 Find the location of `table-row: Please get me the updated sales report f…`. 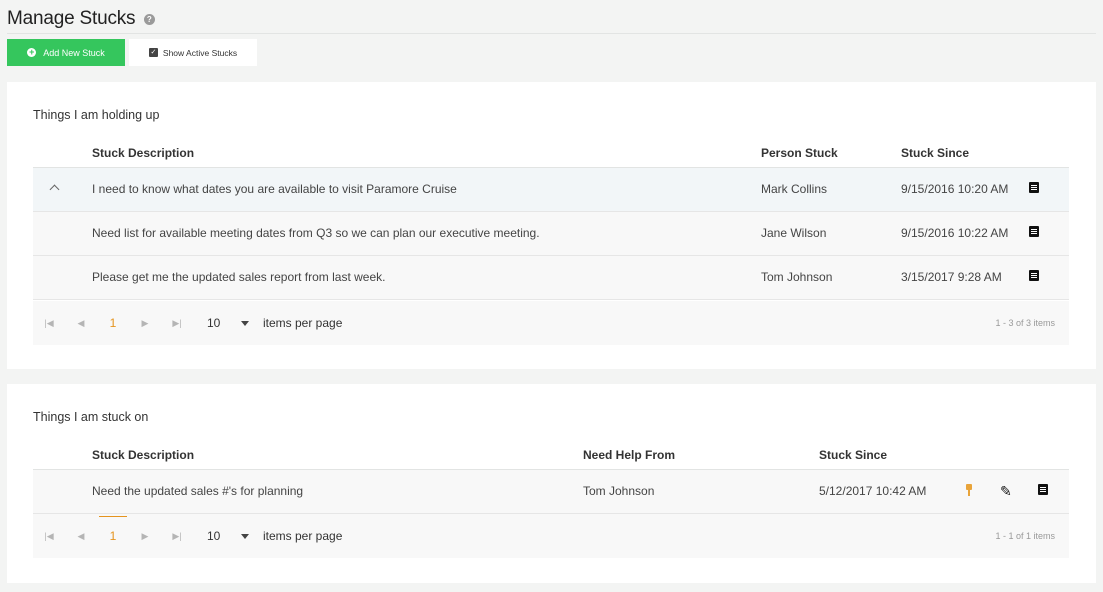

table-row: Please get me the updated sales report f… is located at coordinates (551, 277).